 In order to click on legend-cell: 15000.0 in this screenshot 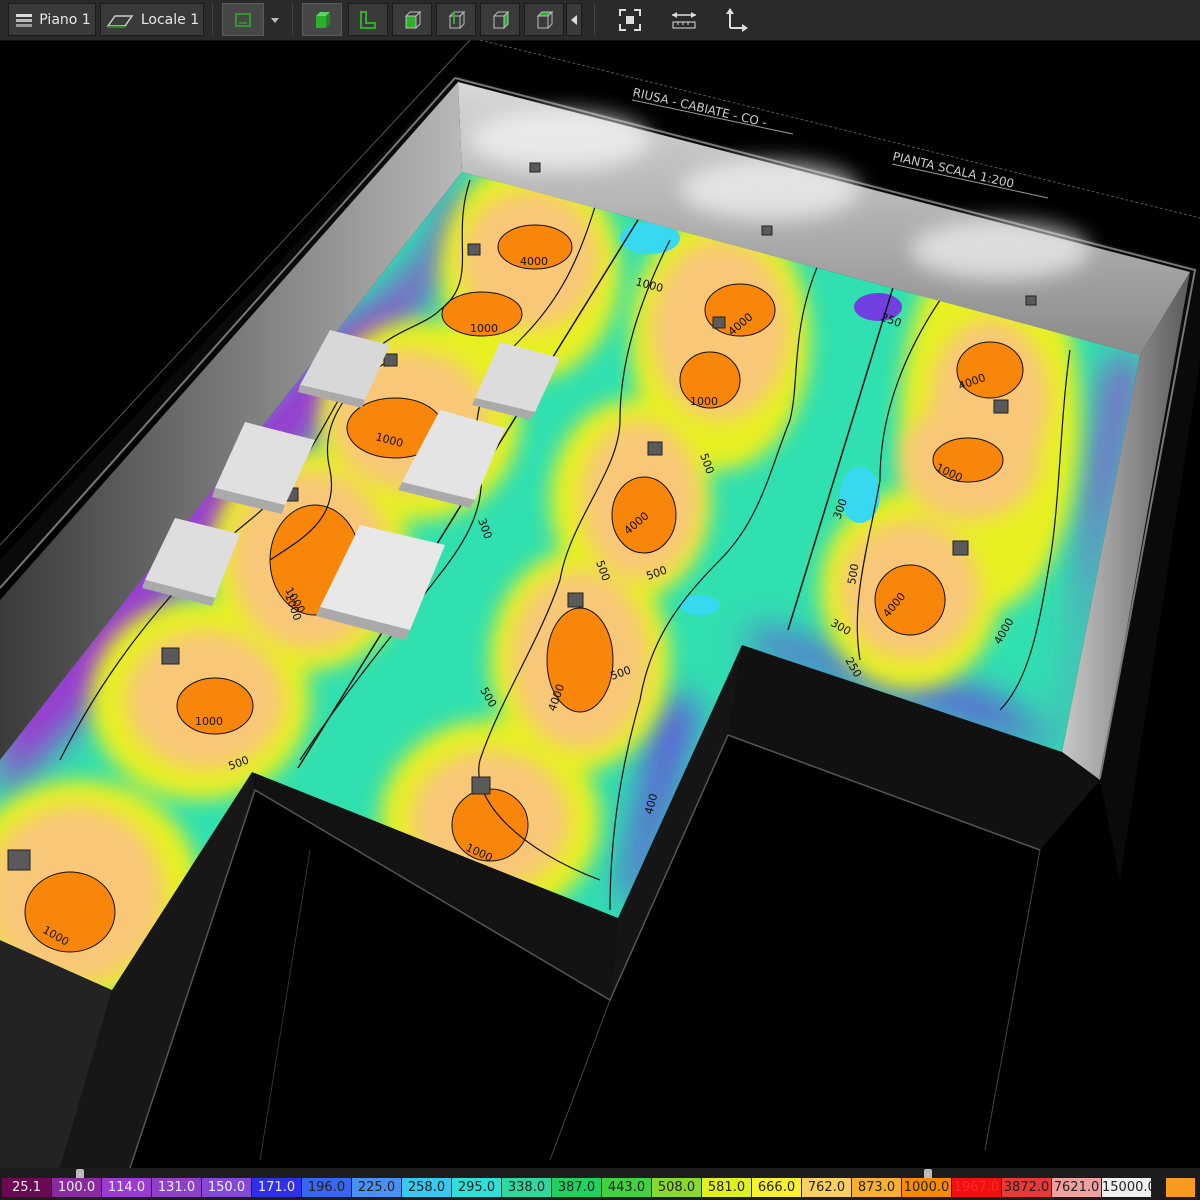, I will do `click(1129, 1187)`.